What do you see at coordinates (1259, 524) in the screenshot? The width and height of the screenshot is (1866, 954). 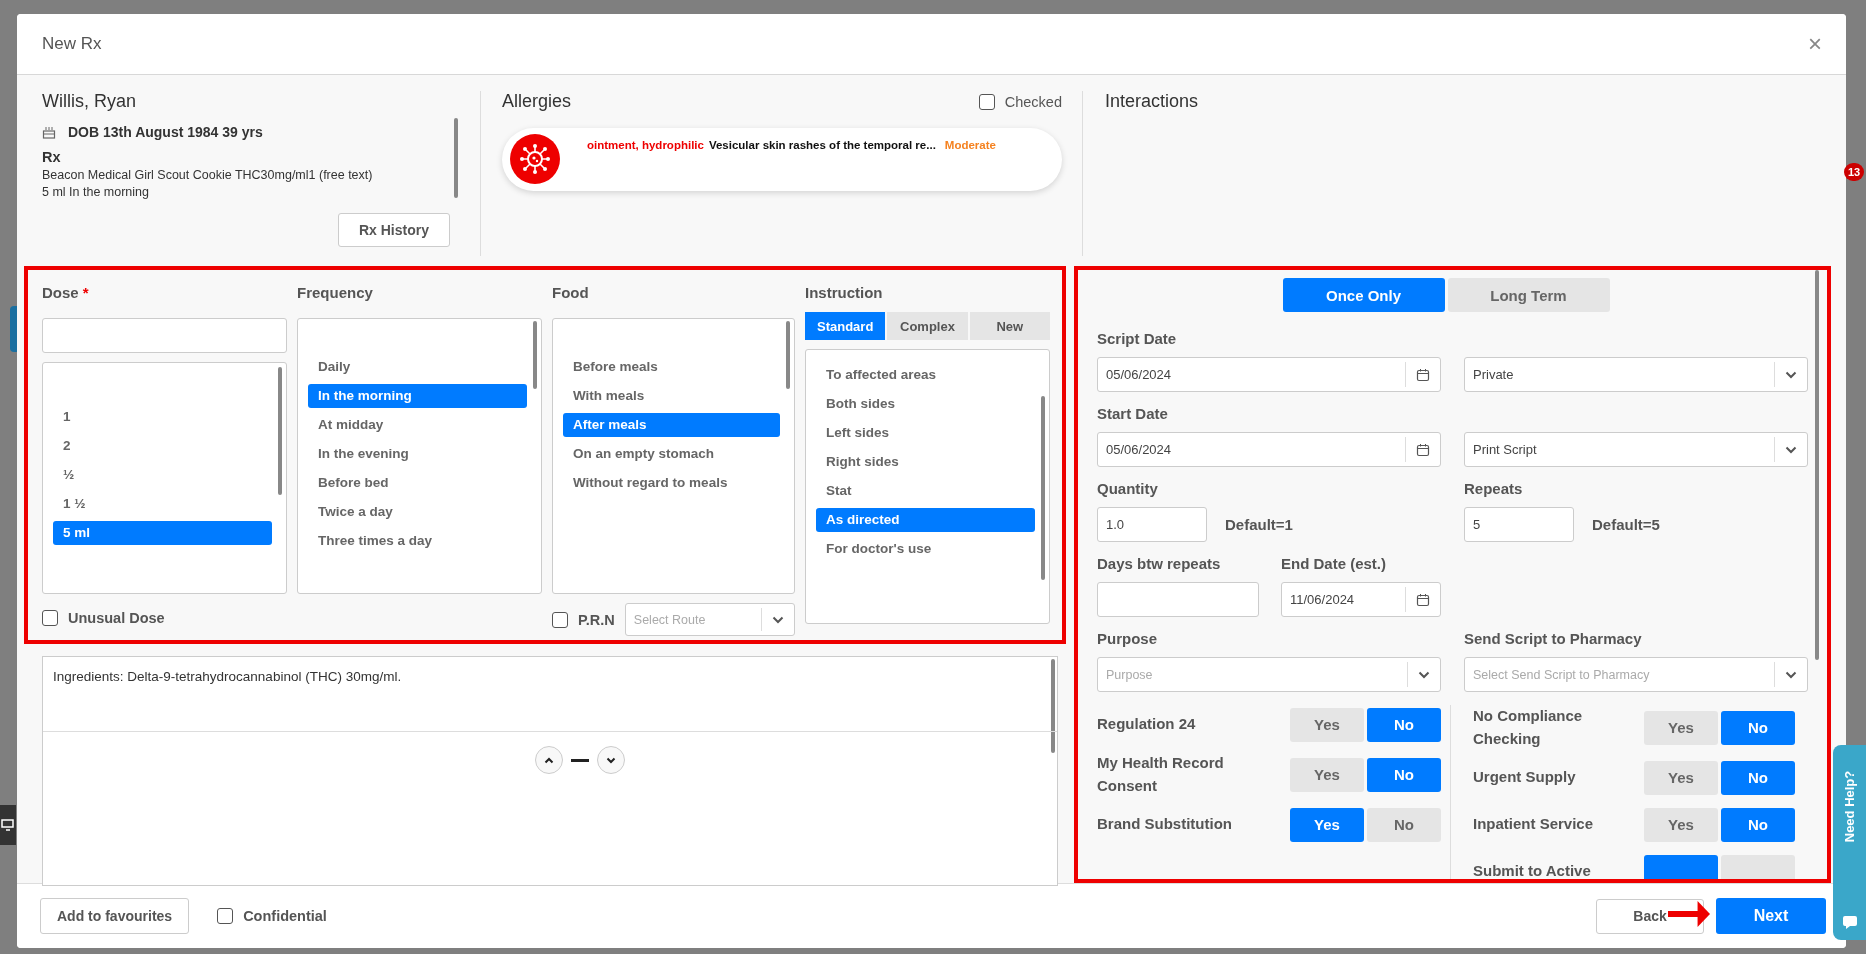 I see `default-note: Default=1` at bounding box center [1259, 524].